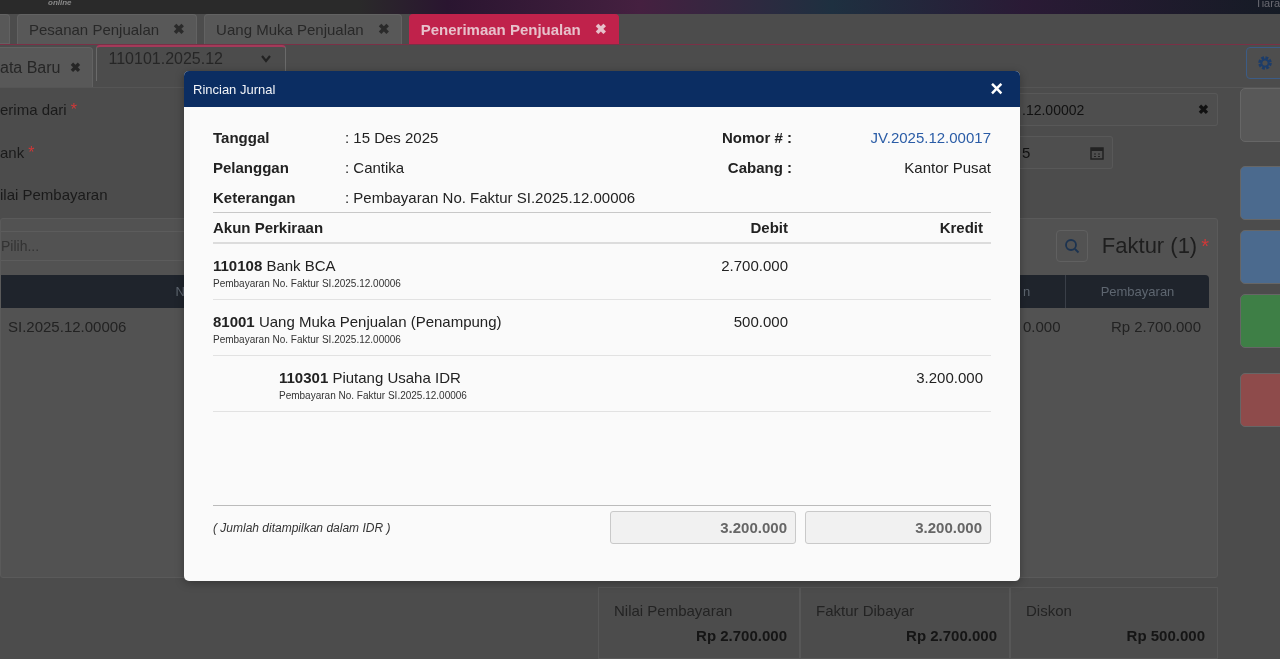  Describe the element at coordinates (234, 89) in the screenshot. I see `modal-title: Rincian Jurnal` at that location.